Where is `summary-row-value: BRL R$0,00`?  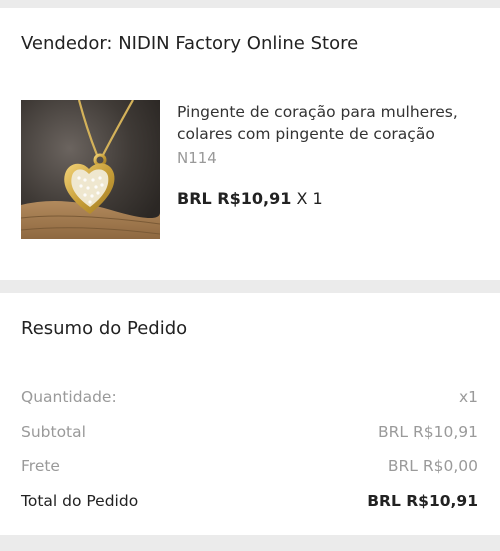 summary-row-value: BRL R$0,00 is located at coordinates (432, 466).